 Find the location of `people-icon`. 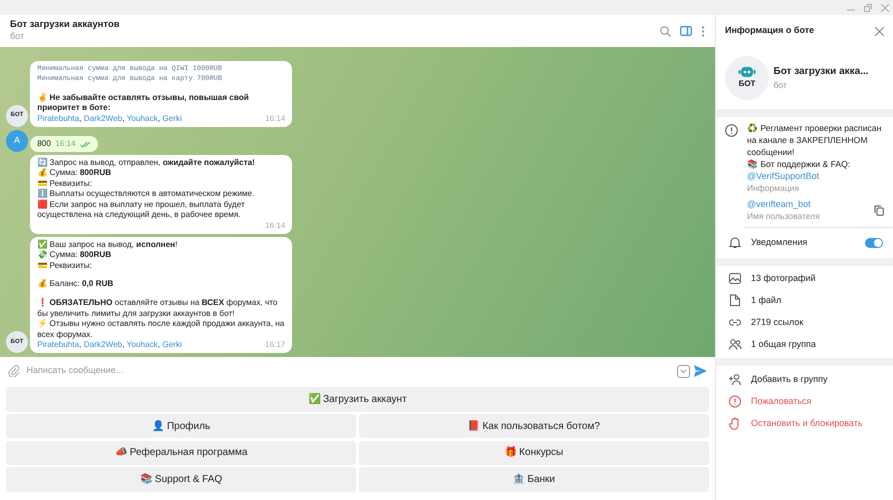

people-icon is located at coordinates (735, 345).